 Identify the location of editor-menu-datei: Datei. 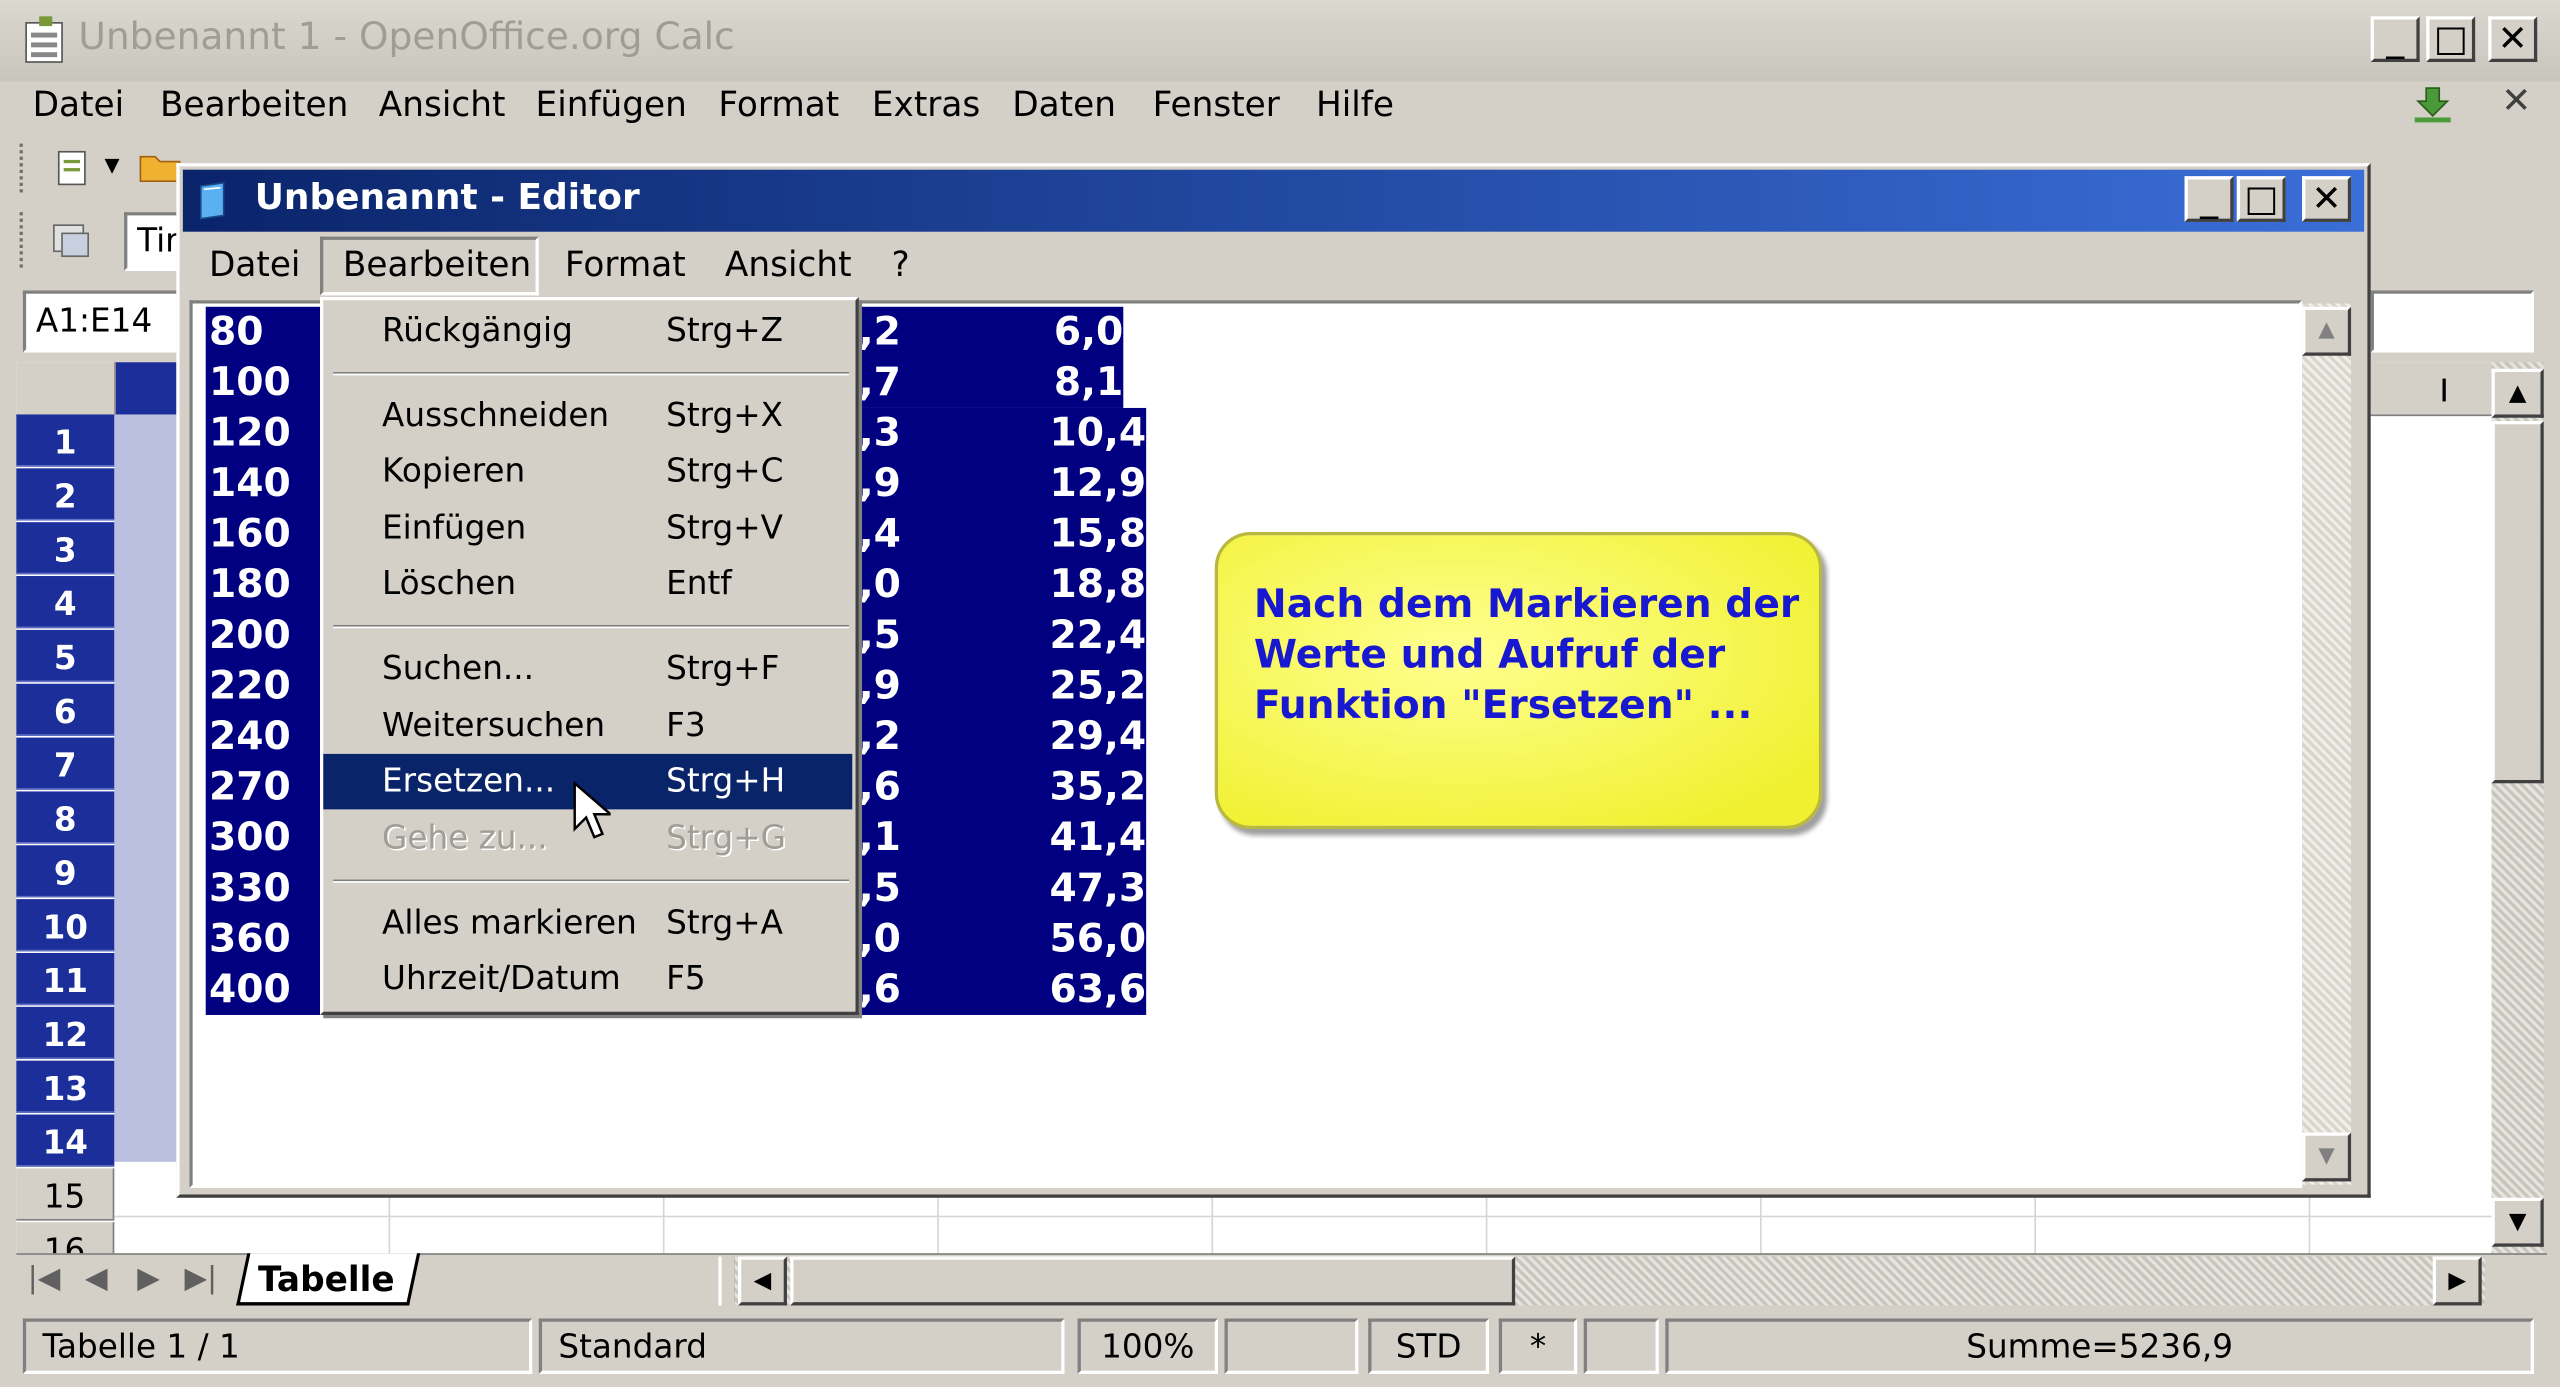
(254, 264).